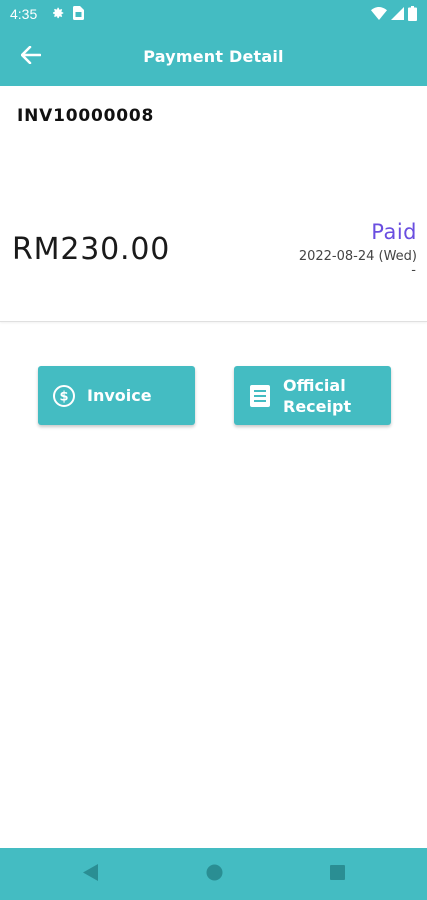 This screenshot has height=900, width=427. Describe the element at coordinates (394, 232) in the screenshot. I see `status-badge: Paid` at that location.